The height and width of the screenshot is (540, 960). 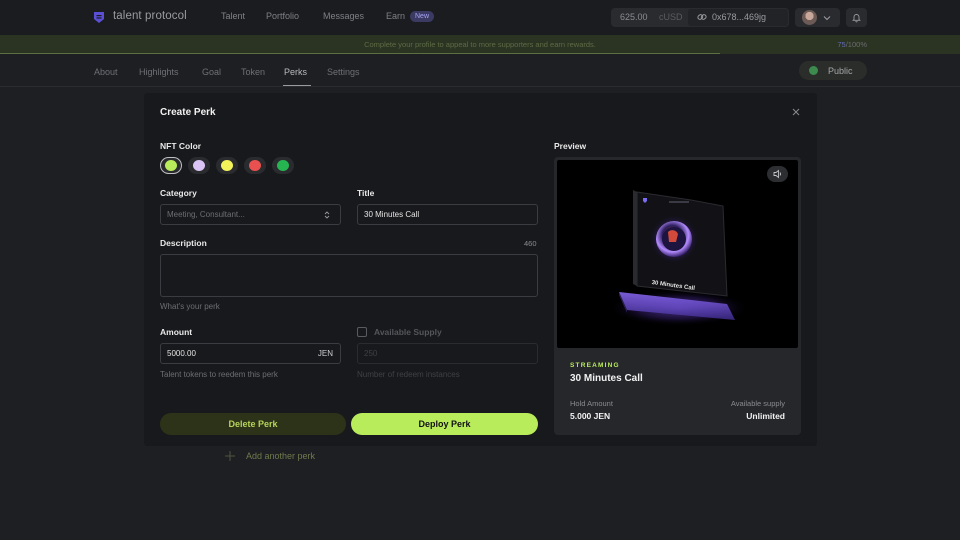 What do you see at coordinates (395, 16) in the screenshot?
I see `nav-link-earn: Earn` at bounding box center [395, 16].